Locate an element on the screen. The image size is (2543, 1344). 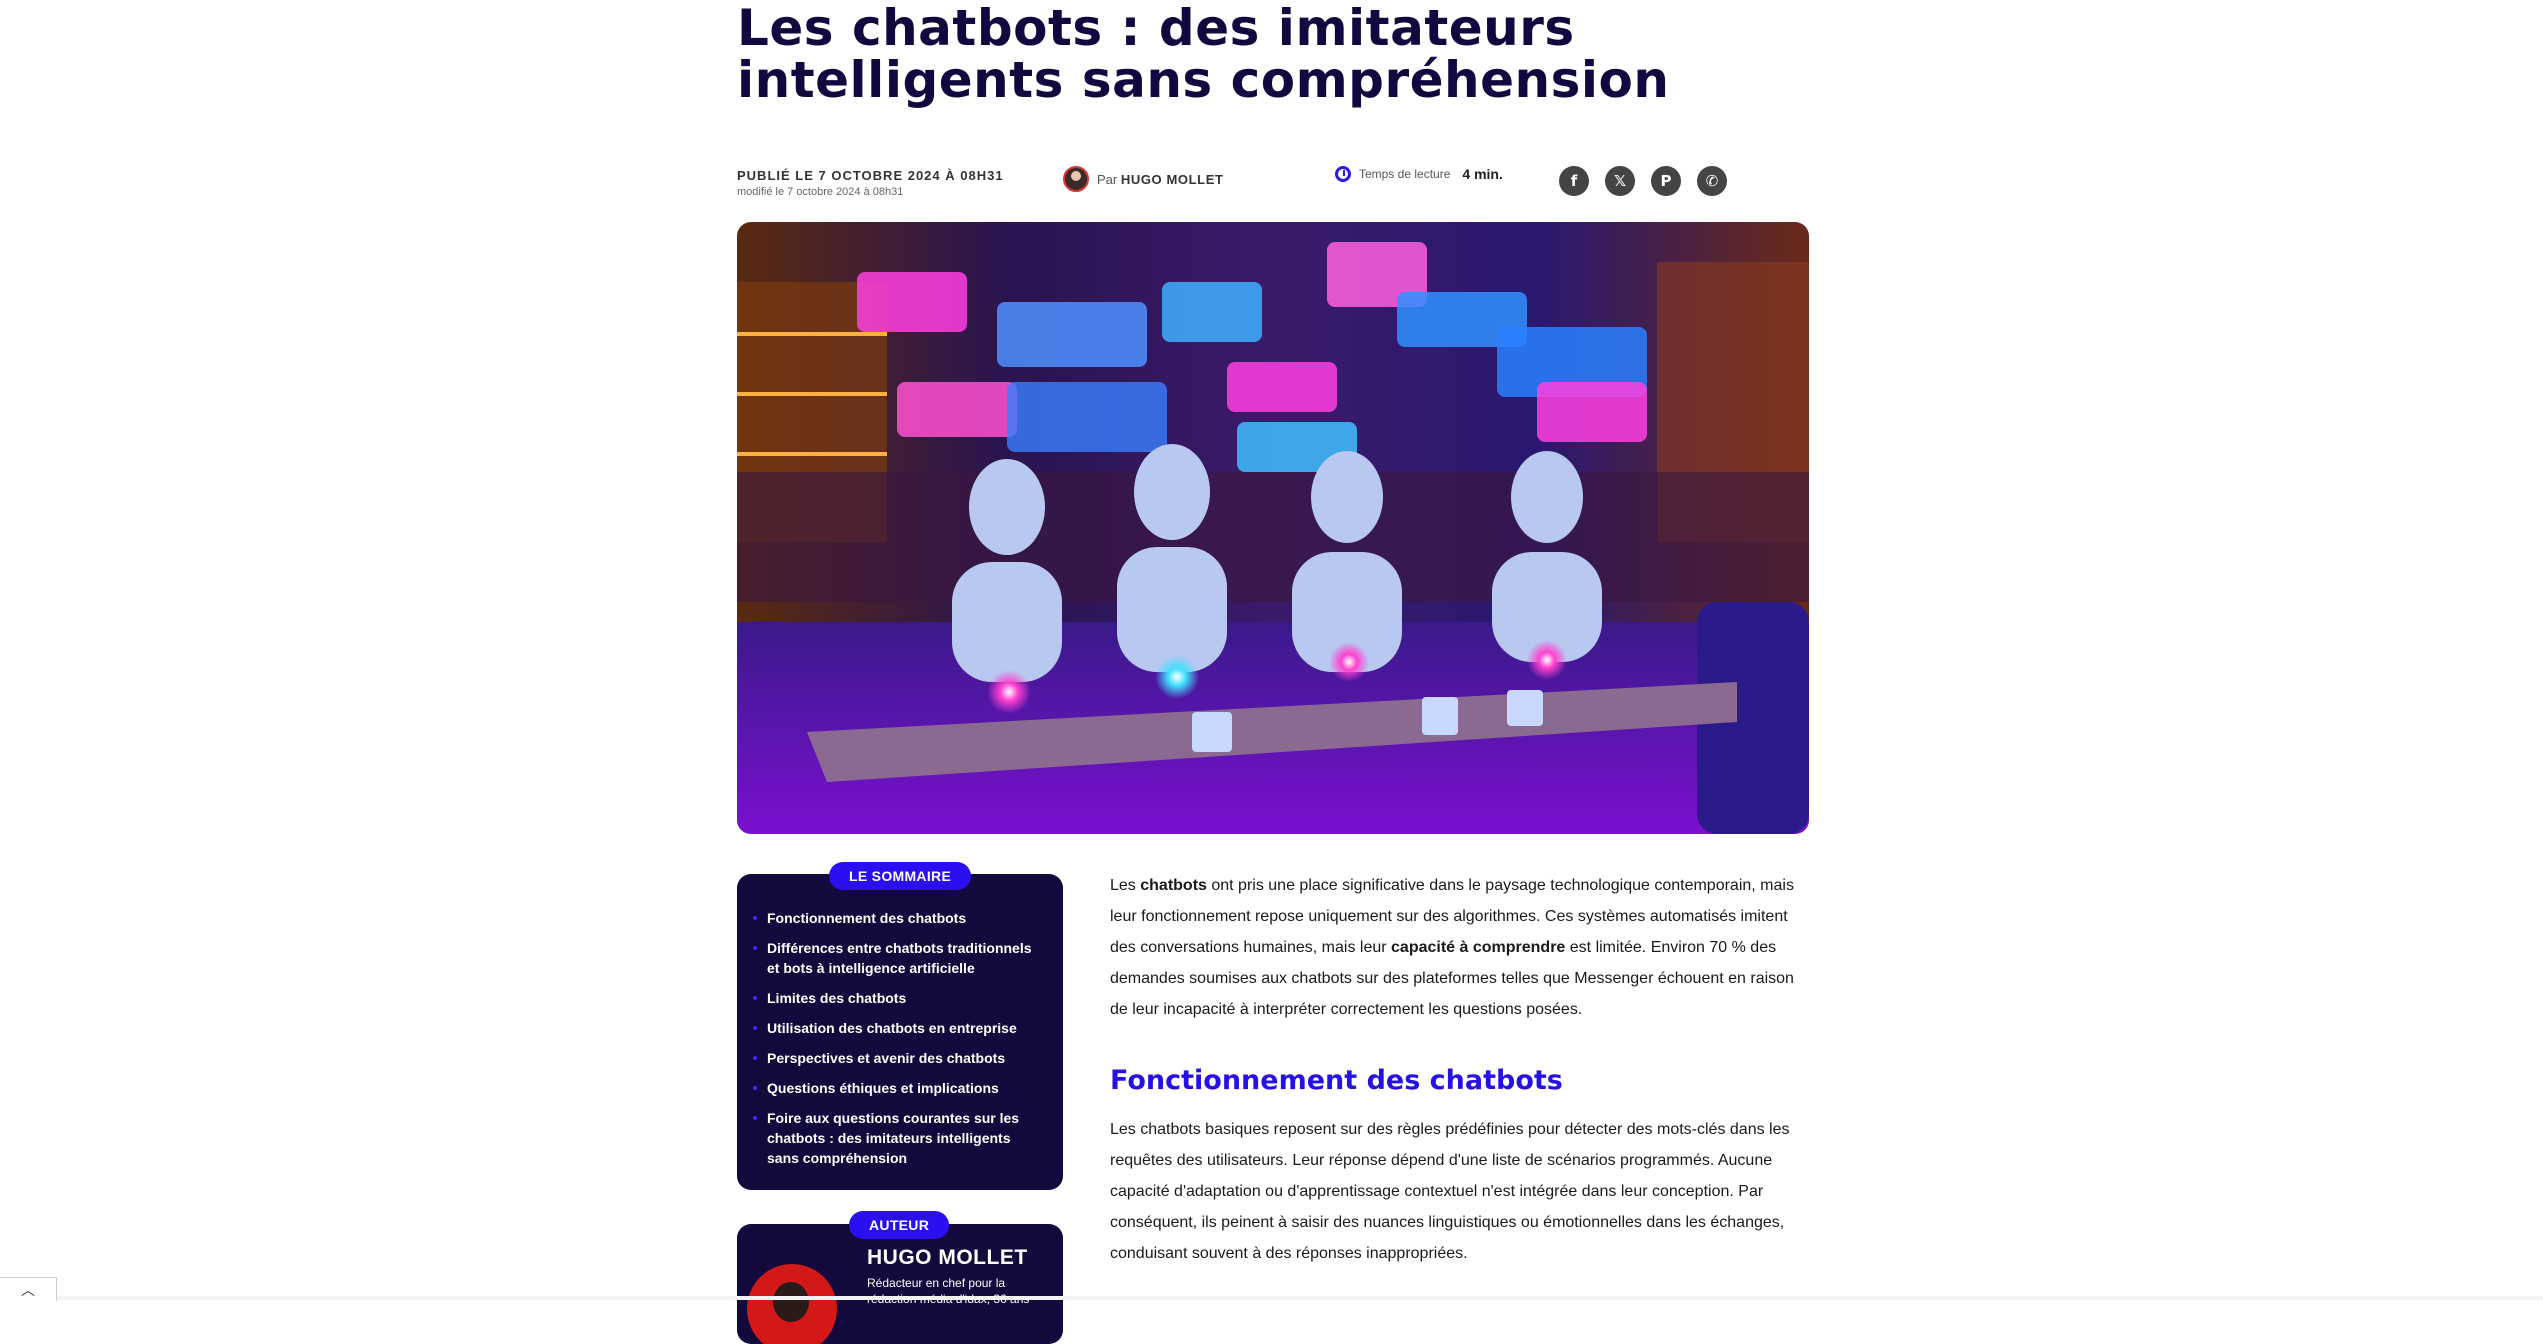
facebook-icon: f is located at coordinates (1574, 181).